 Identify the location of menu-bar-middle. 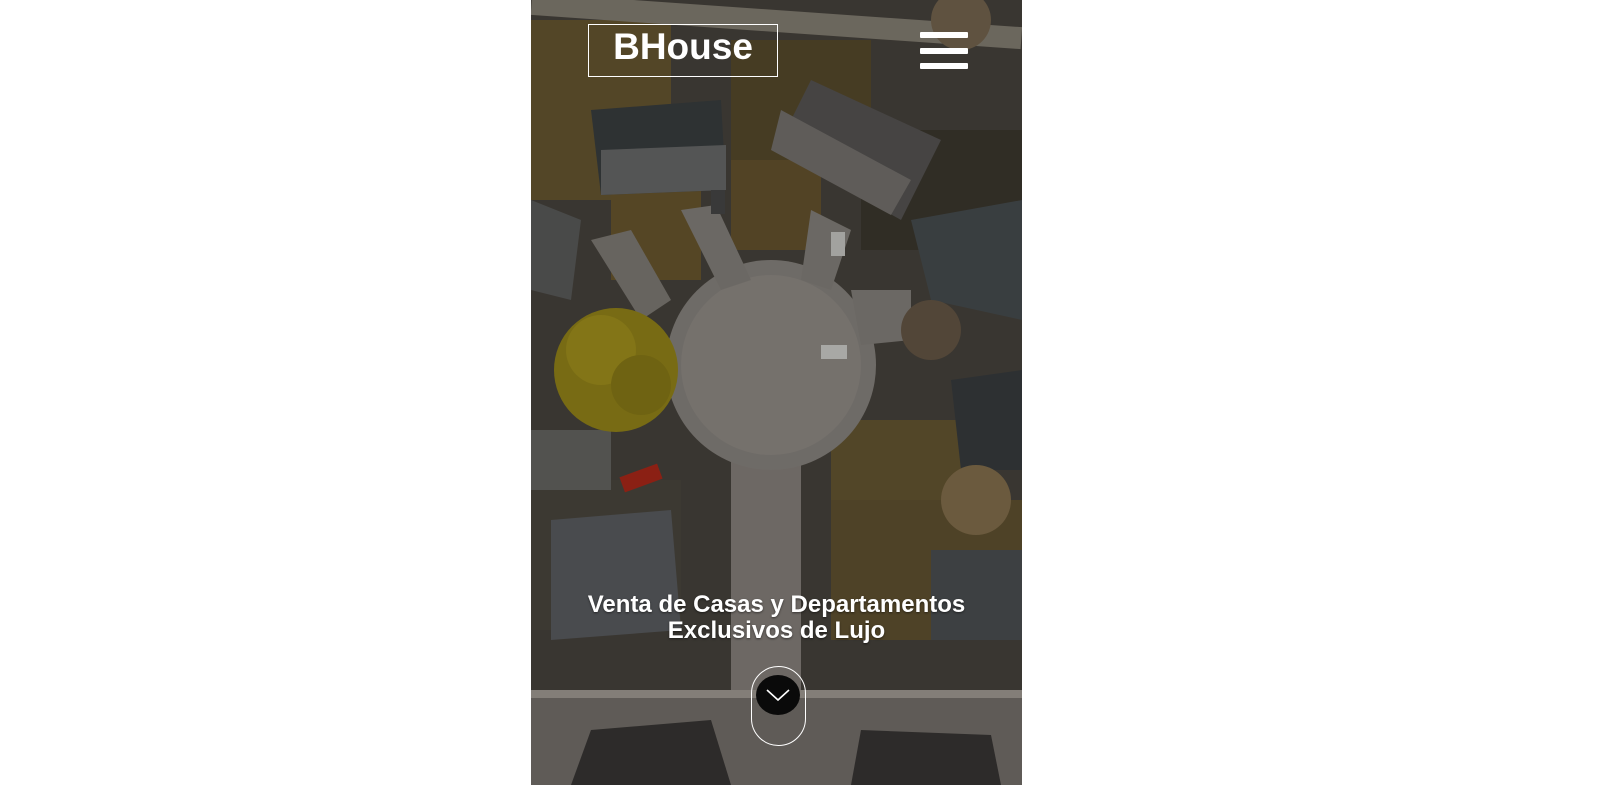
(944, 51).